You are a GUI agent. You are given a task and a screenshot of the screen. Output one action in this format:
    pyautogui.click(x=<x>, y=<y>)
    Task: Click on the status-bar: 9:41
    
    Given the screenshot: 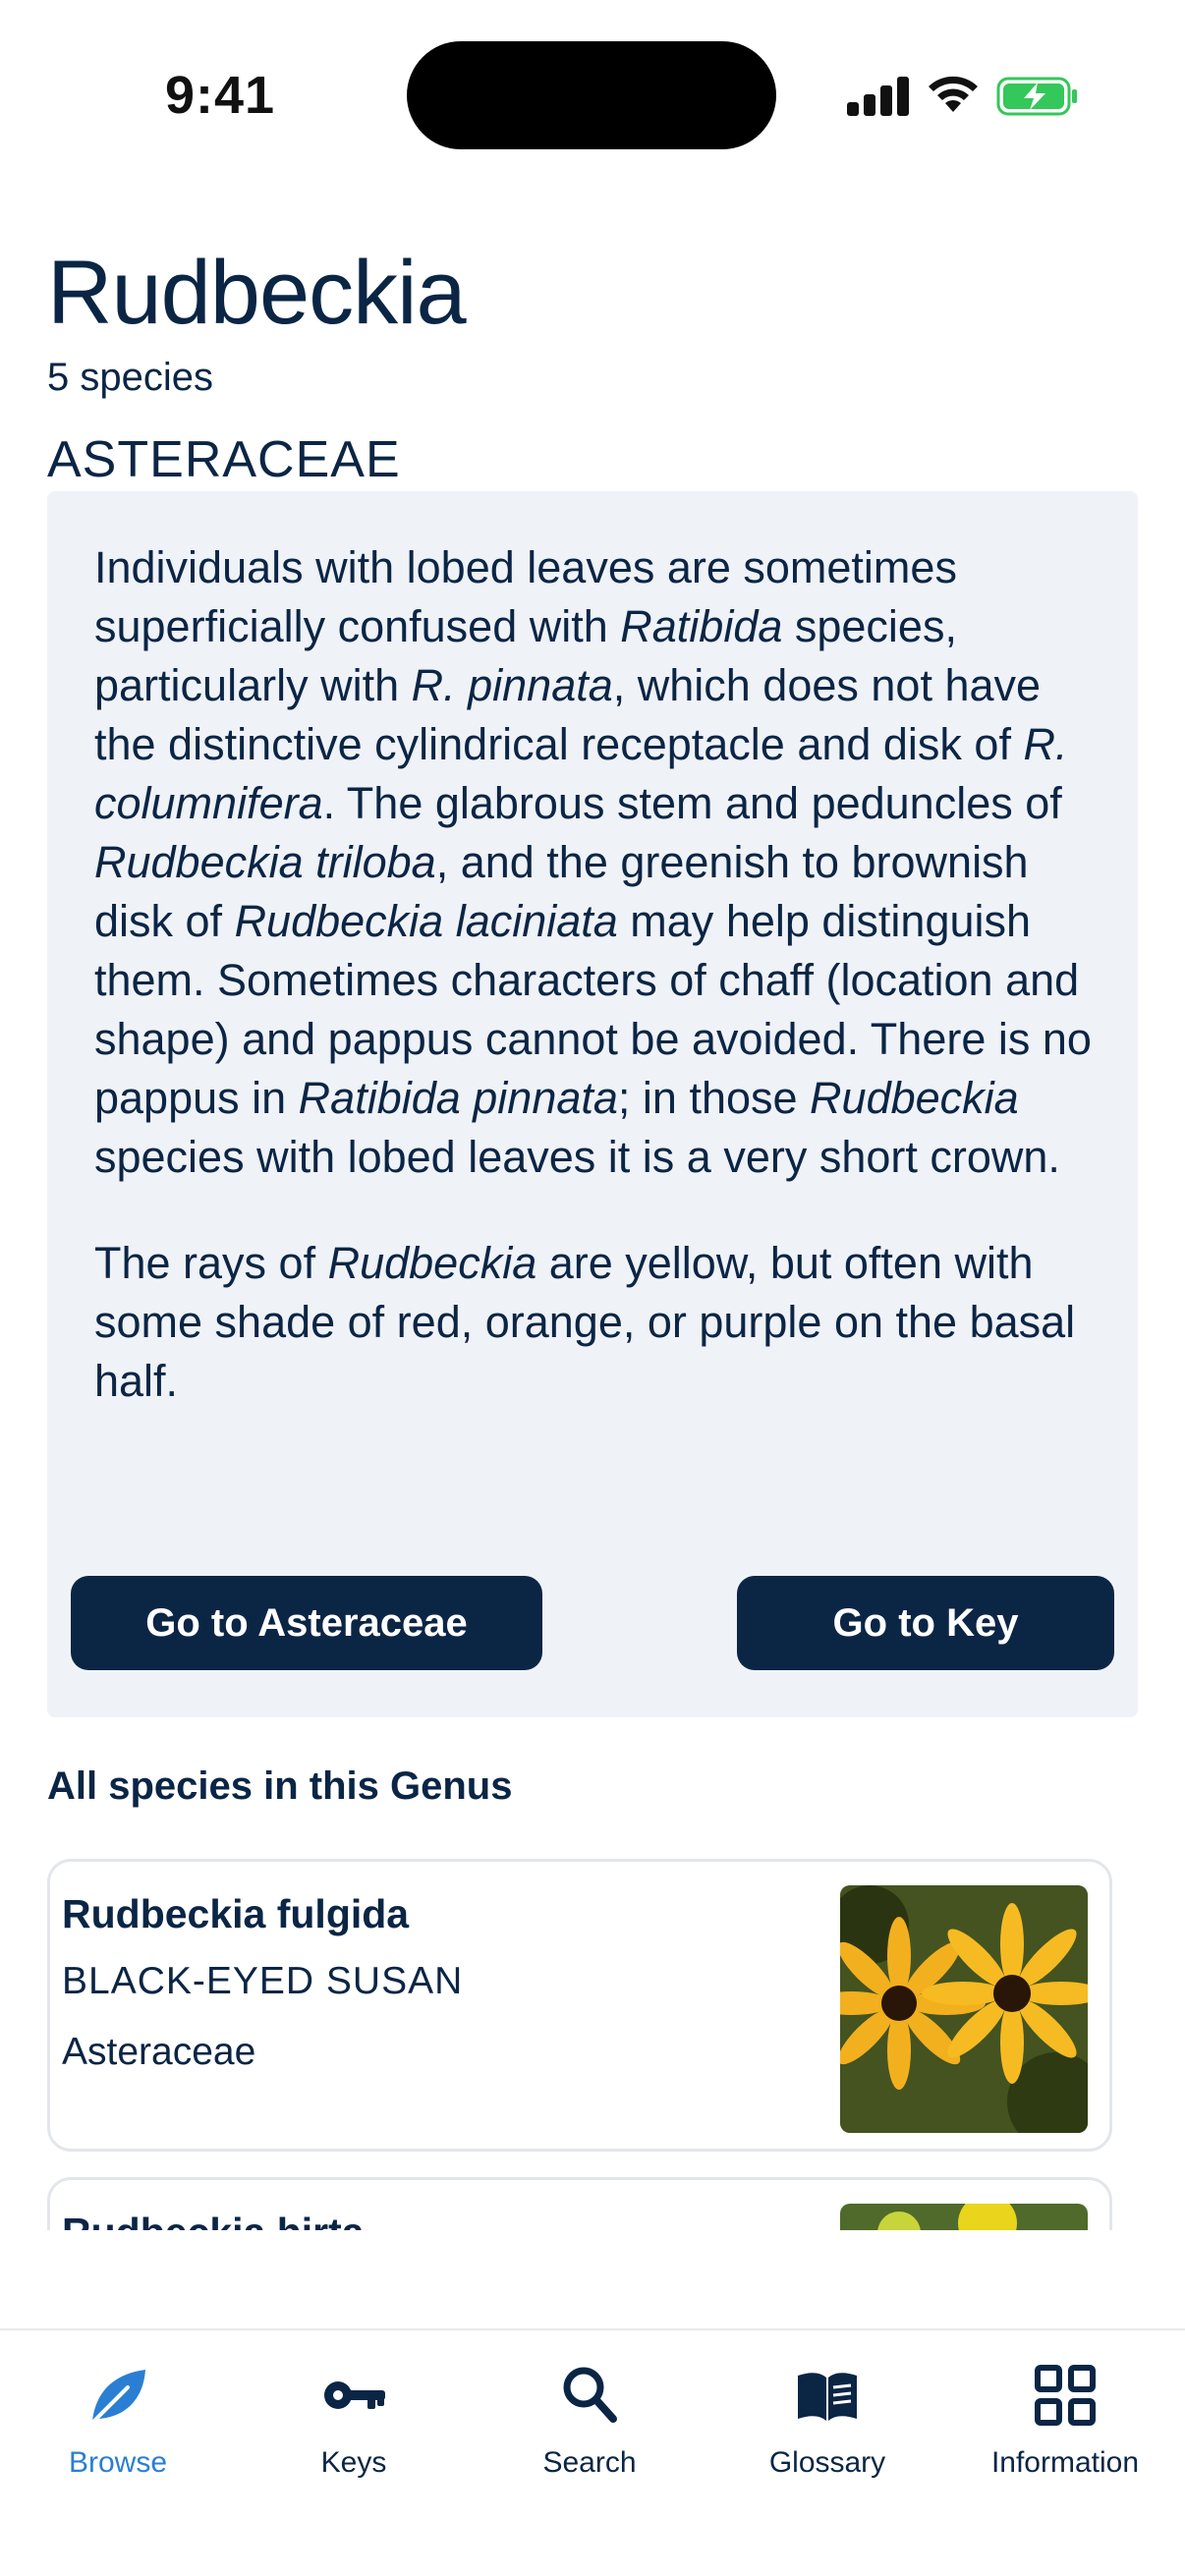 What is the action you would take?
    pyautogui.click(x=592, y=93)
    